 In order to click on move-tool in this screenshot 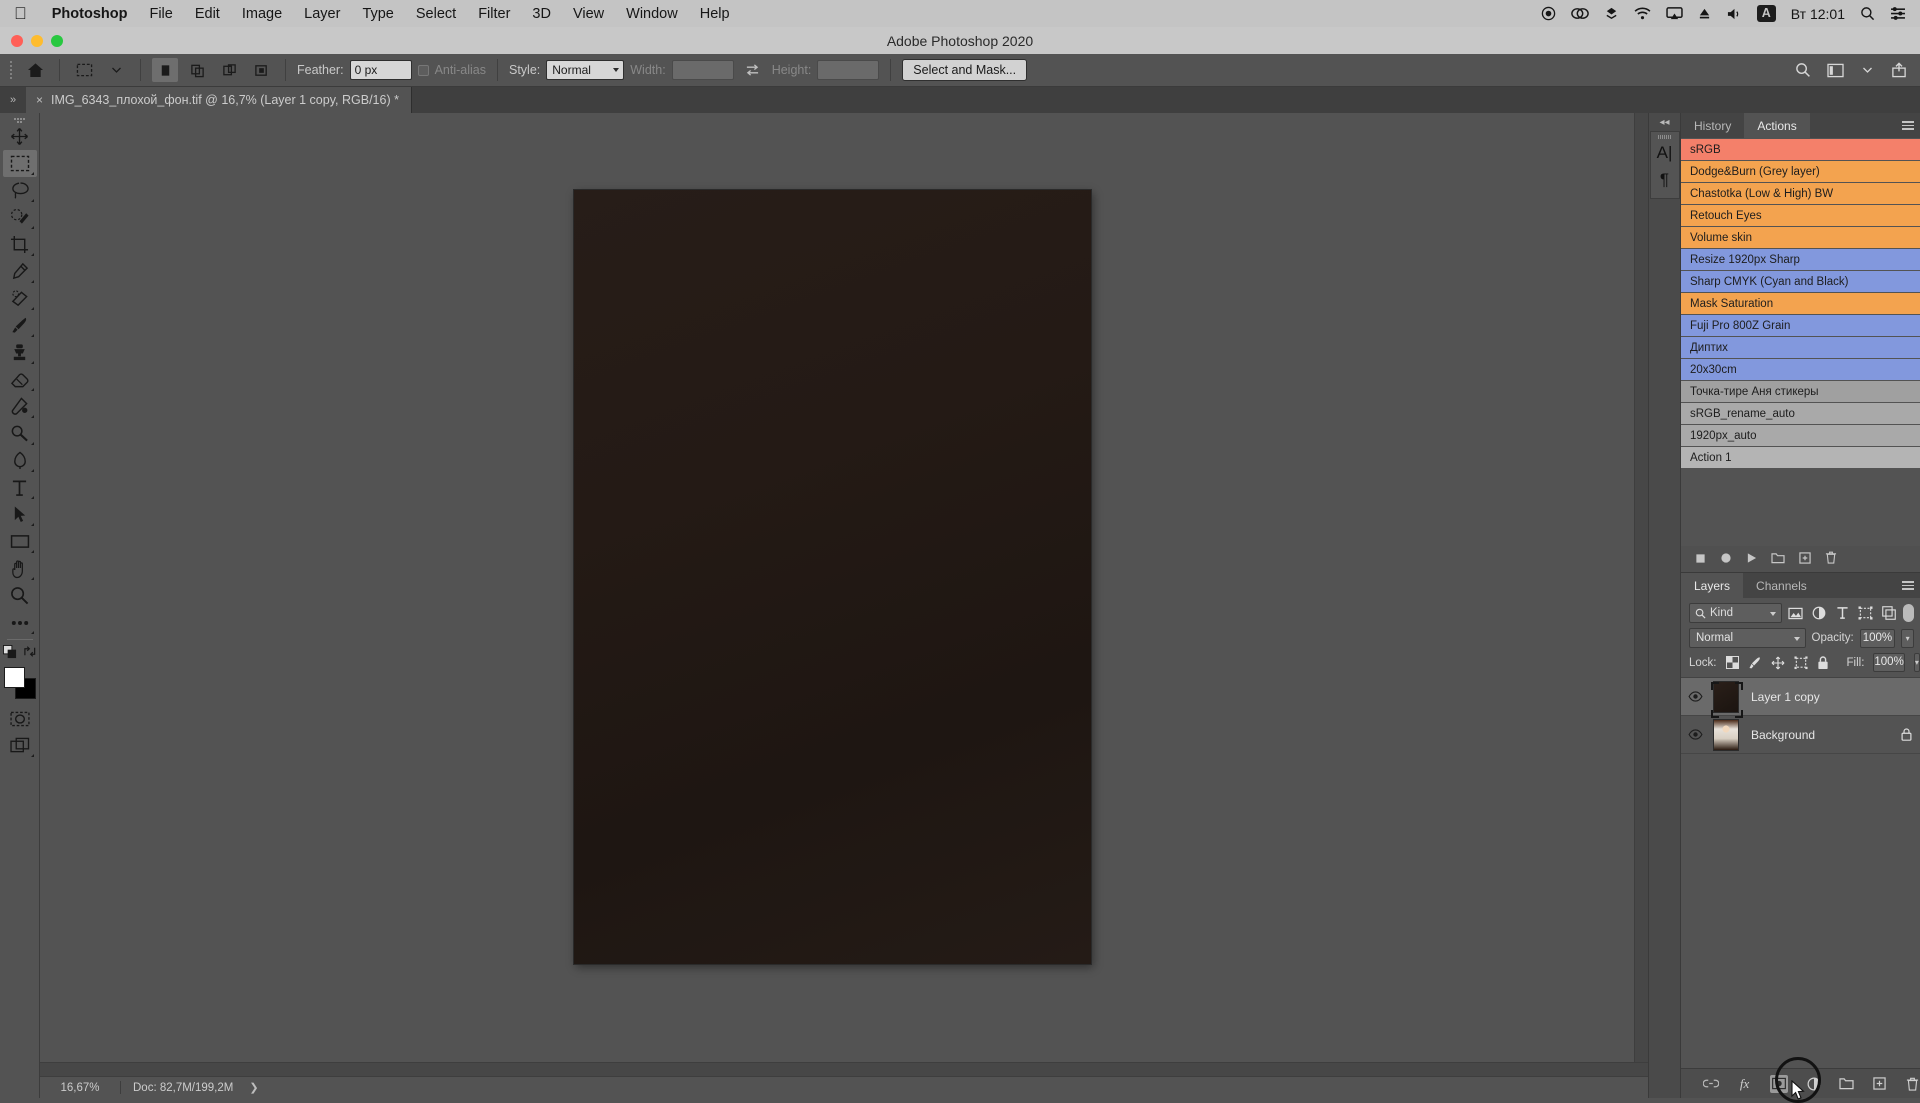, I will do `click(20, 136)`.